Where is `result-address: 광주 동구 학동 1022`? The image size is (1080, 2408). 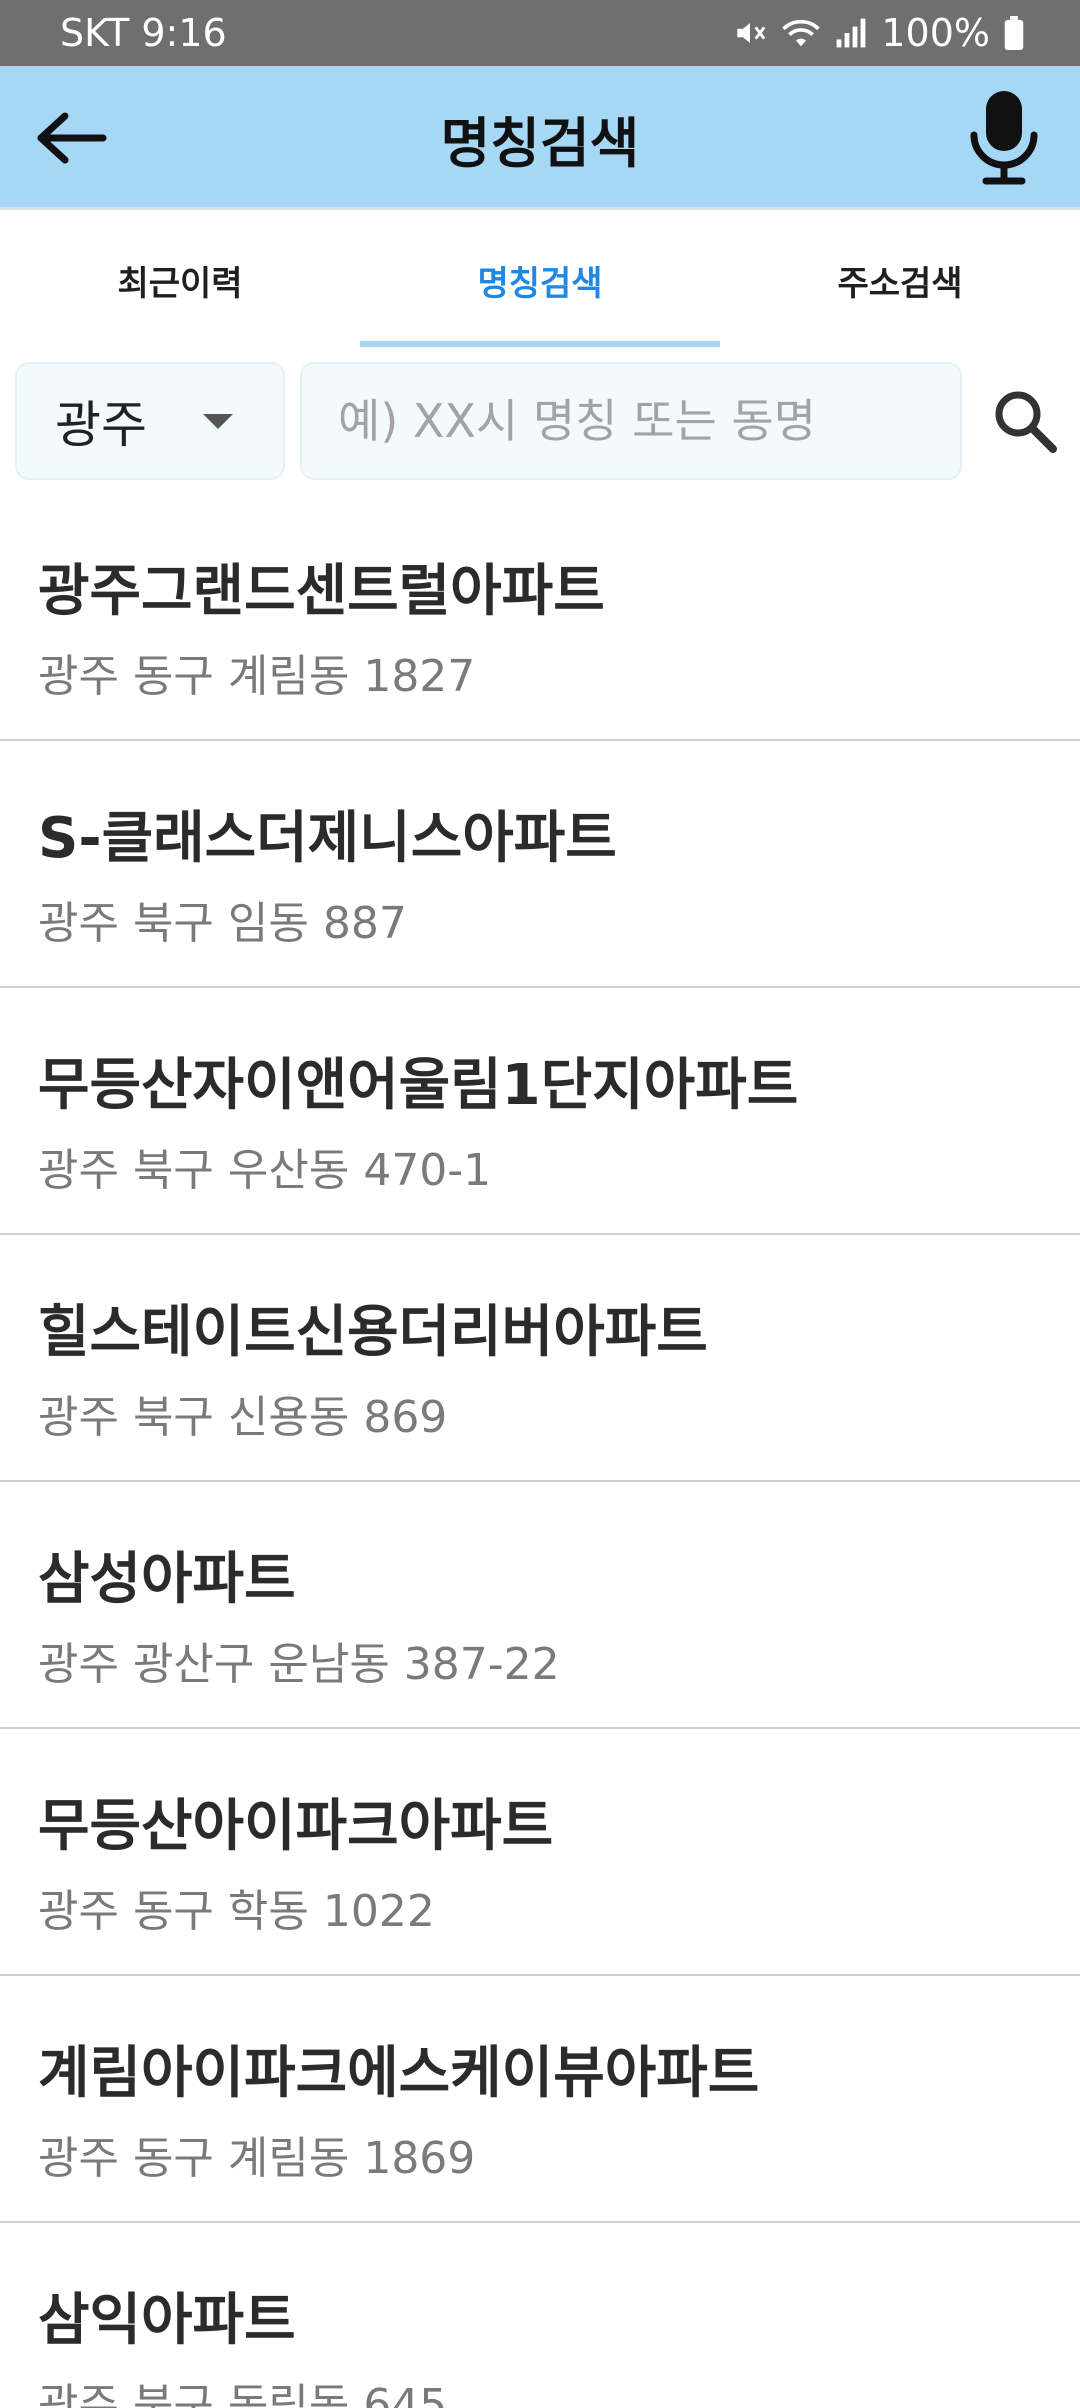
result-address: 광주 동구 학동 1022 is located at coordinates (236, 1911).